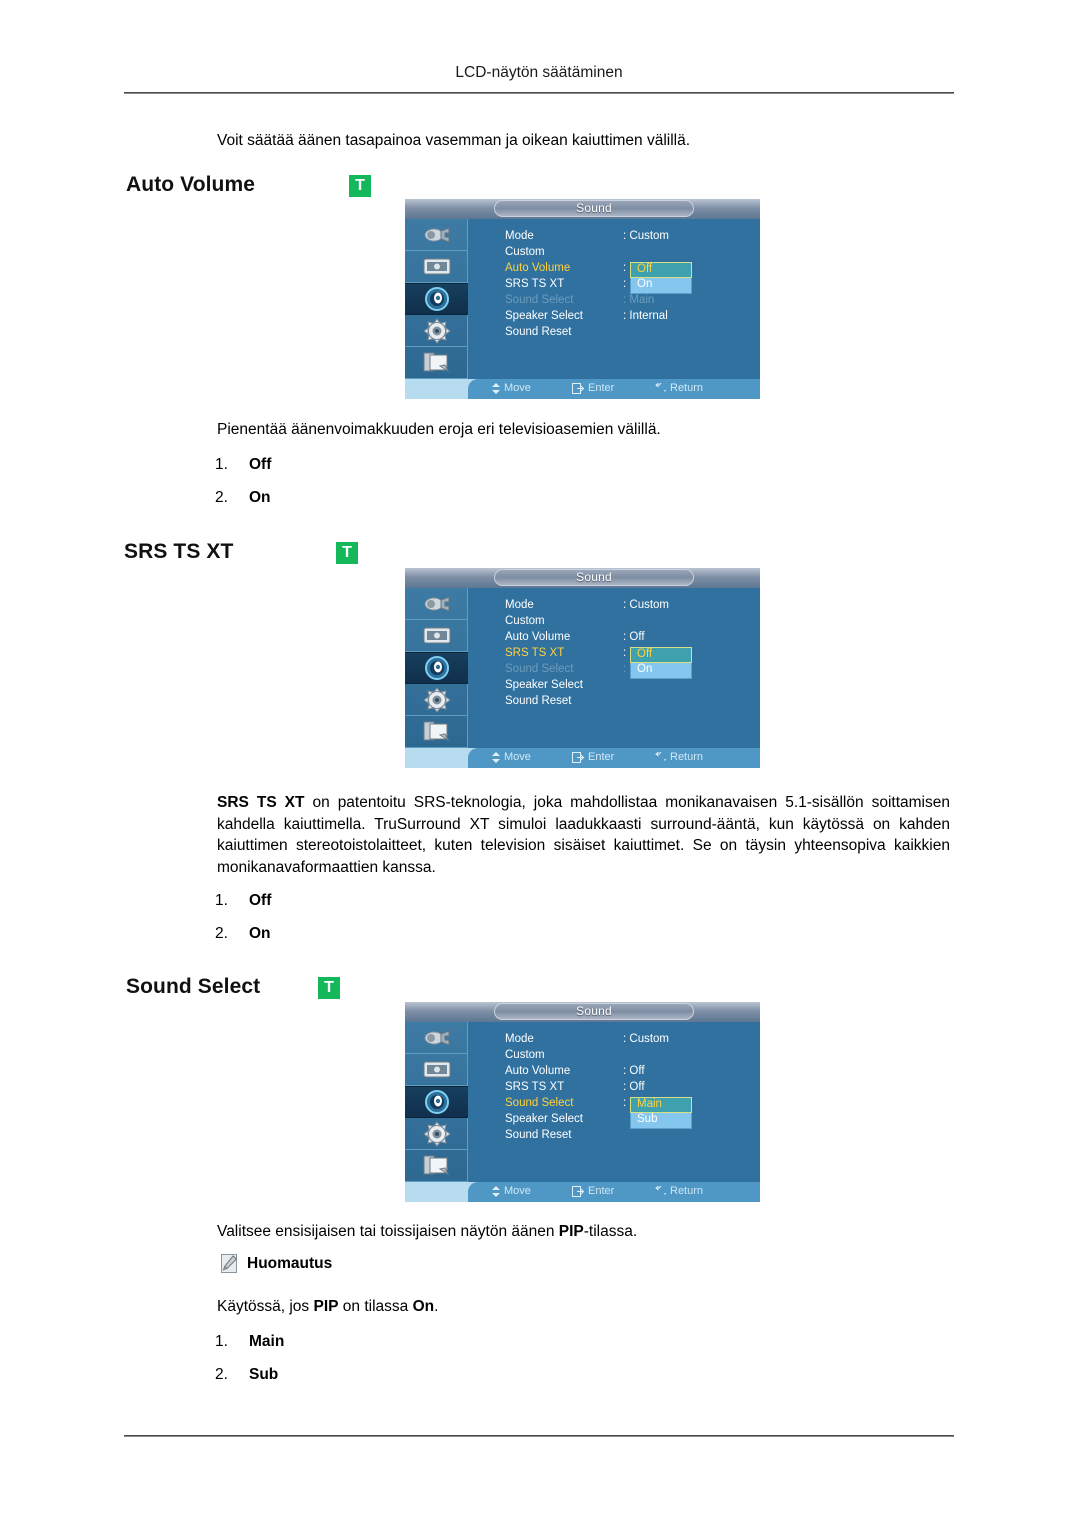 The width and height of the screenshot is (1080, 1527). Describe the element at coordinates (661, 1121) in the screenshot. I see `osd-dropdown-option: Sub` at that location.